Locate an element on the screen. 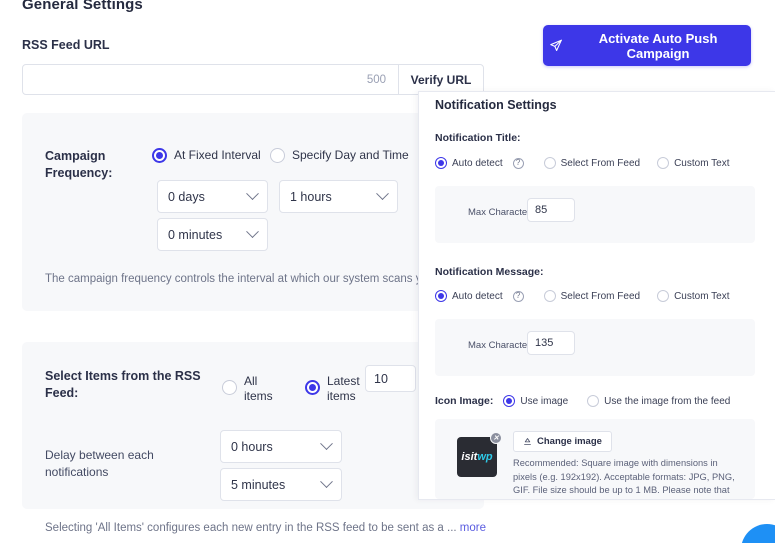 Image resolution: width=775 pixels, height=543 pixels. radio-all-items-icon is located at coordinates (229, 387).